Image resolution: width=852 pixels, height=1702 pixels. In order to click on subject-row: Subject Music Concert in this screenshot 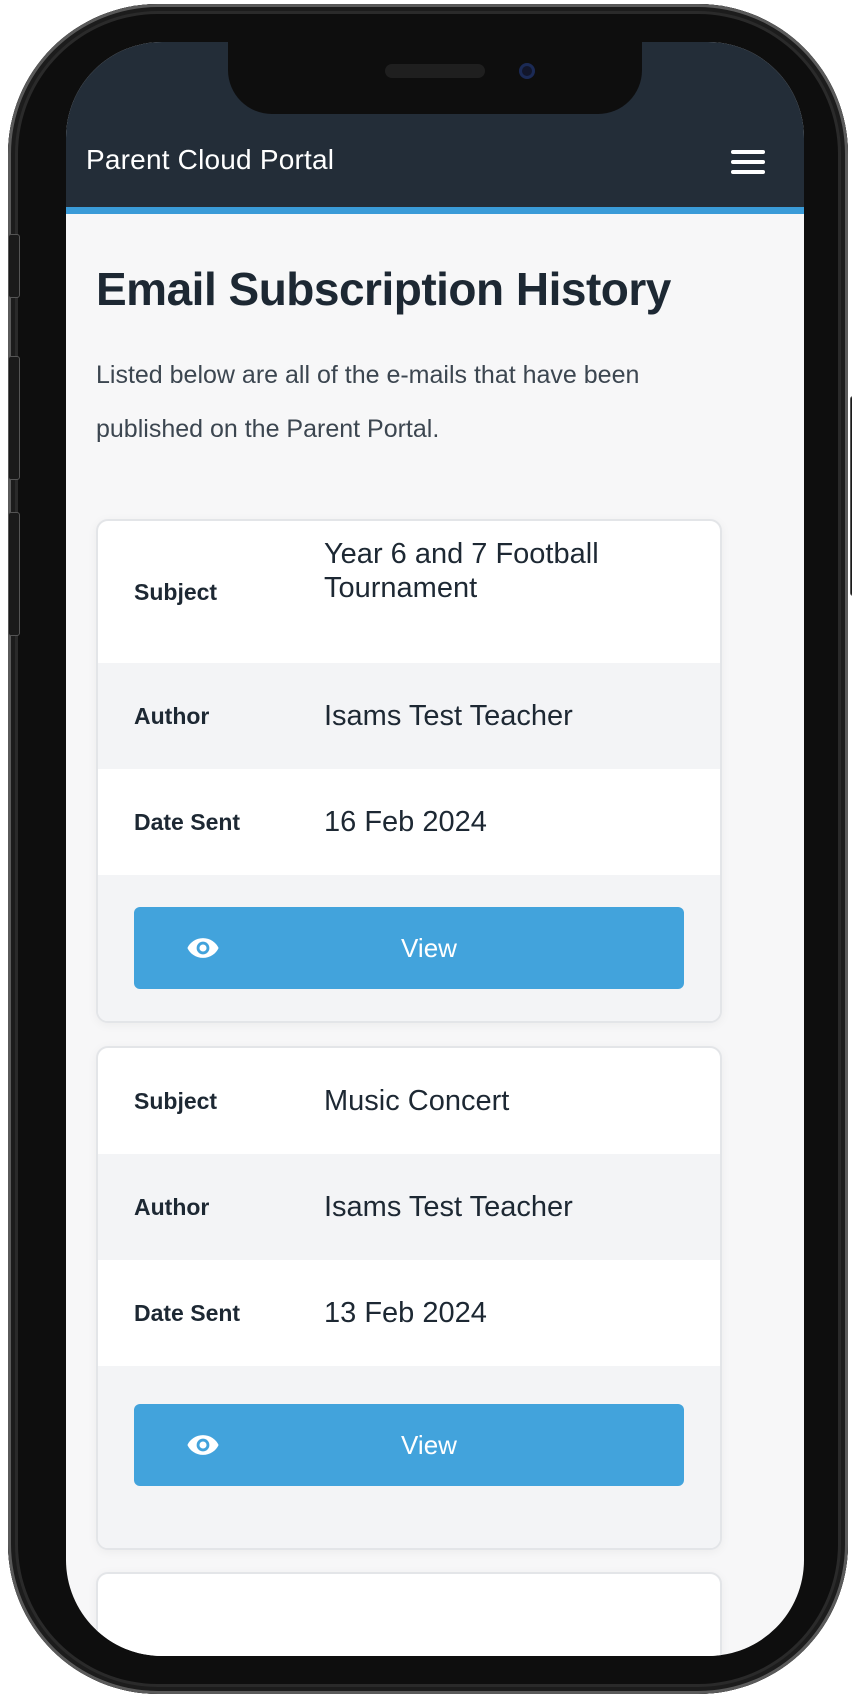, I will do `click(409, 1101)`.